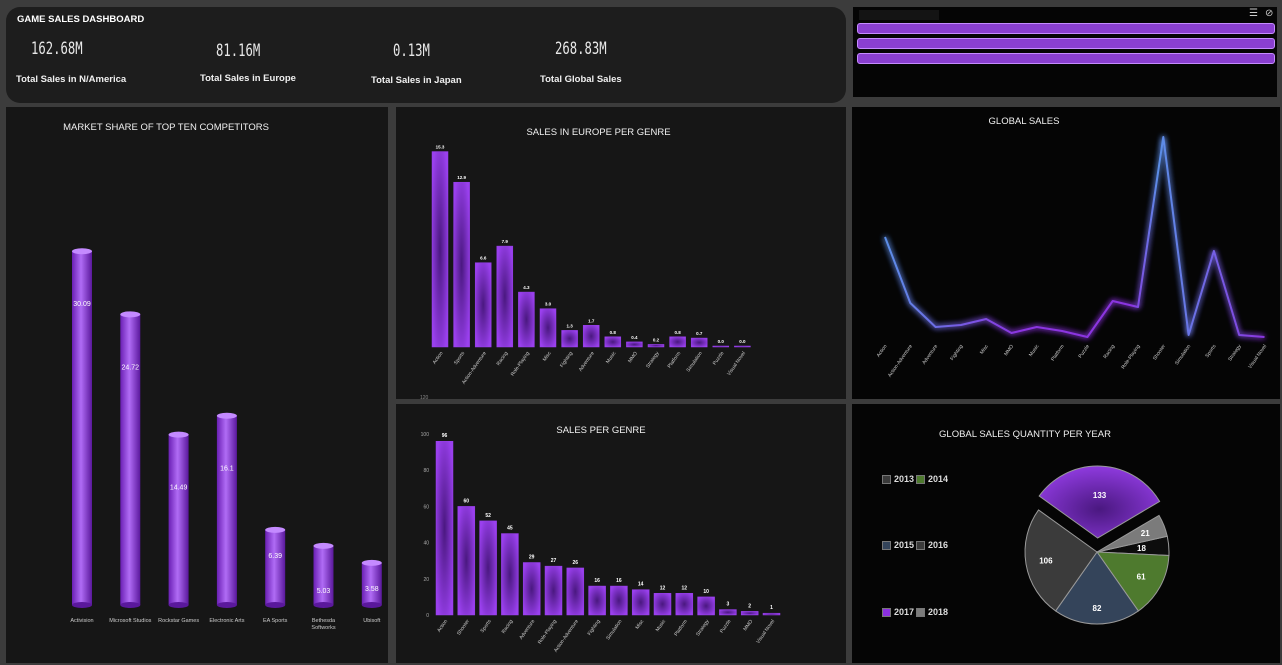 This screenshot has height=665, width=1282. Describe the element at coordinates (372, 589) in the screenshot. I see `data-label: 3.58` at that location.